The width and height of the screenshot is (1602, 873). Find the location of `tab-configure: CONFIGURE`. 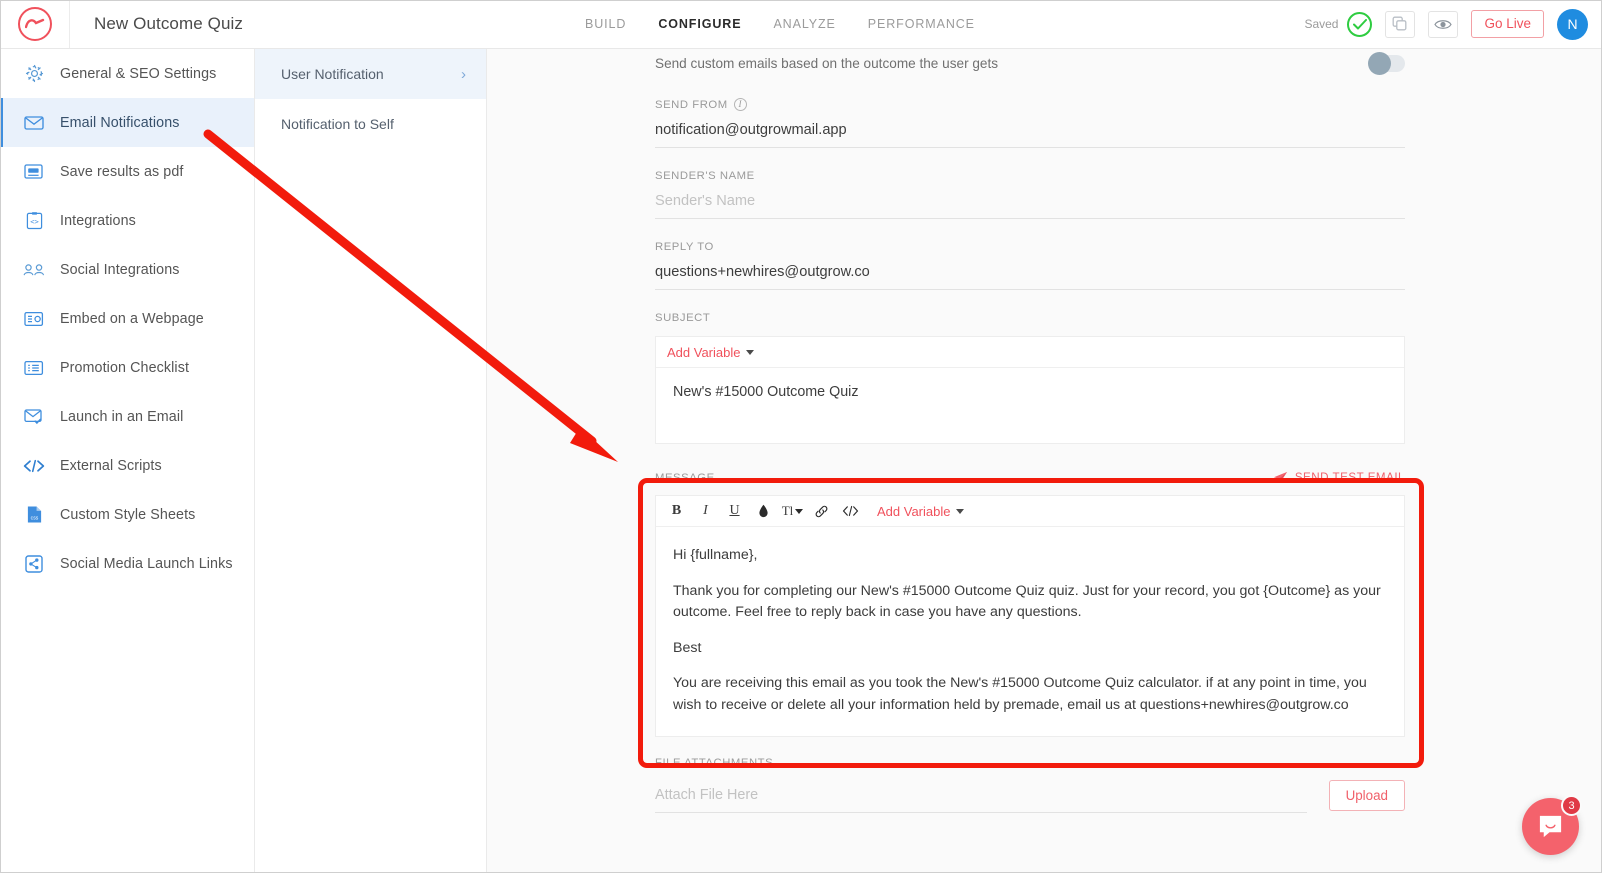

tab-configure: CONFIGURE is located at coordinates (699, 24).